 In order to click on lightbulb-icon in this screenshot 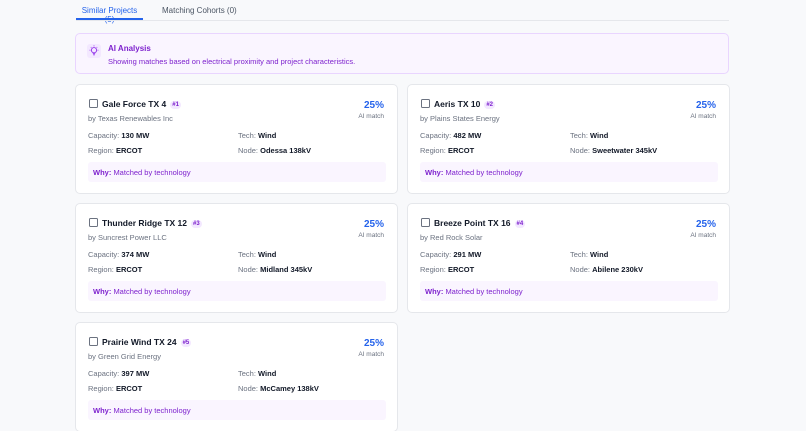, I will do `click(94, 51)`.